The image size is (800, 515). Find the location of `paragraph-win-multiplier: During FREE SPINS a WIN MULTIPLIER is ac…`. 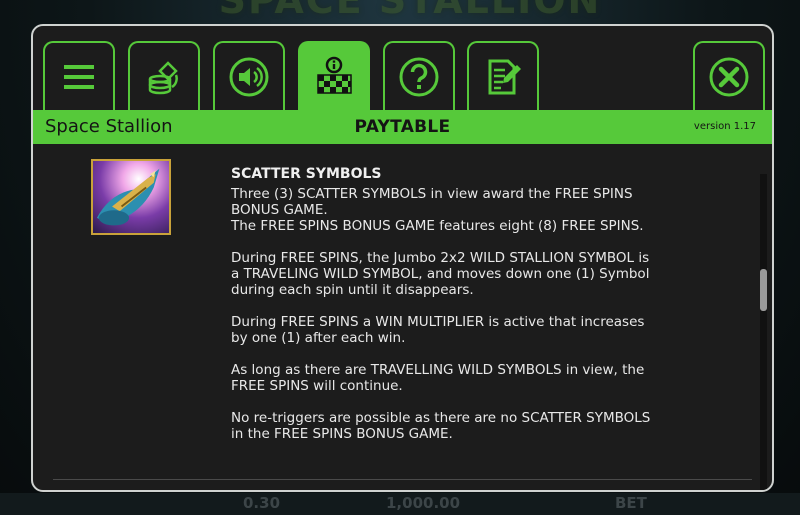

paragraph-win-multiplier: During FREE SPINS a WIN MULTIPLIER is ac… is located at coordinates (438, 330).